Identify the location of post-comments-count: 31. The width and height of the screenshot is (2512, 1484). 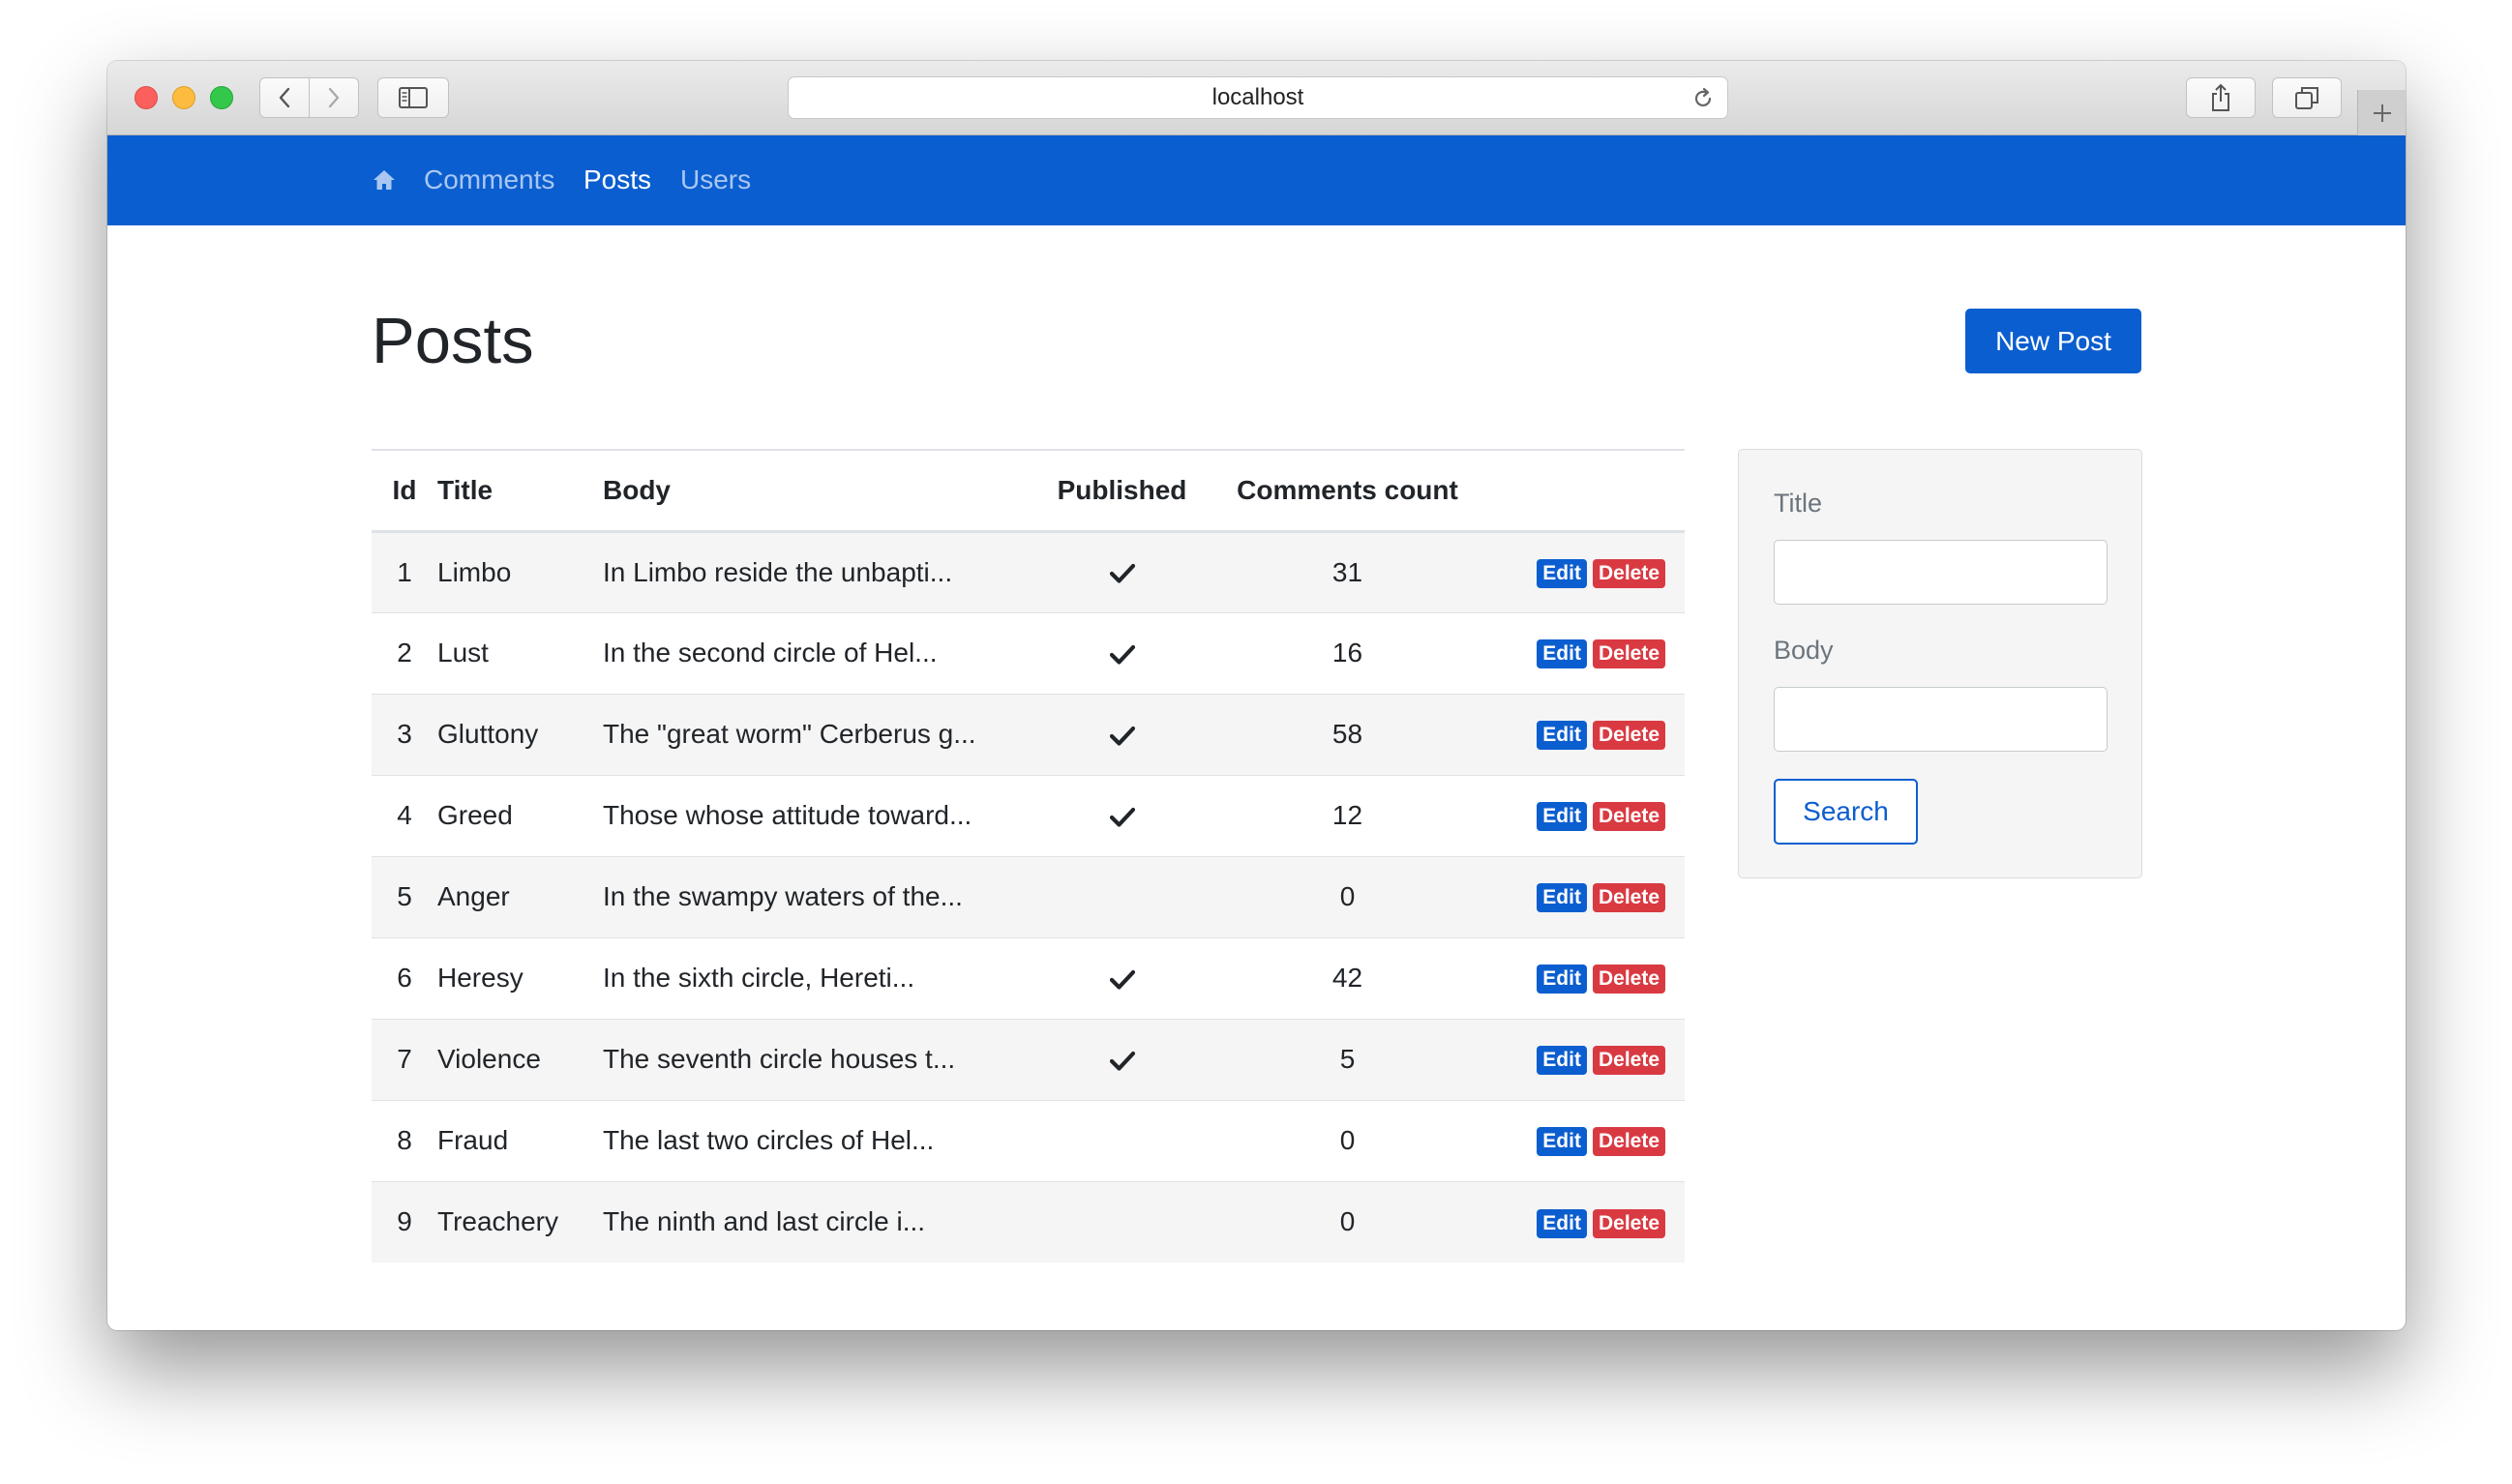
(1347, 571).